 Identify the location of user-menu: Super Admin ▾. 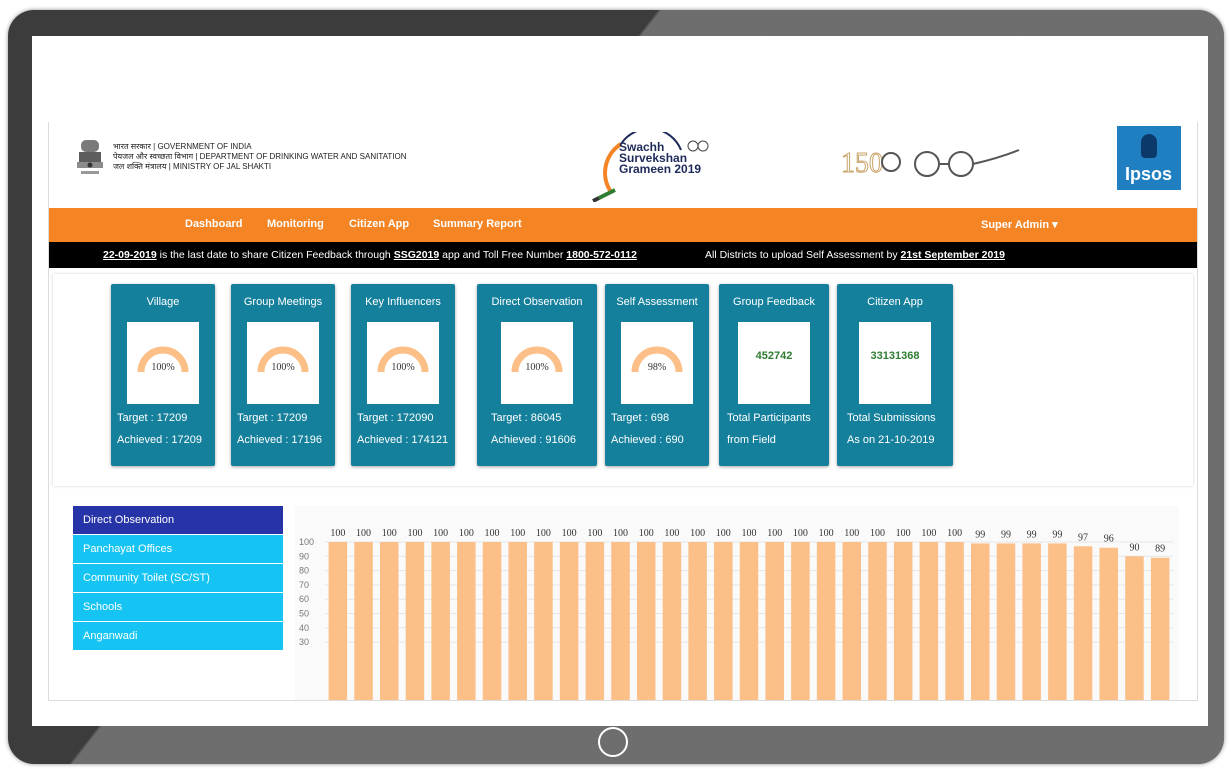
(1019, 224).